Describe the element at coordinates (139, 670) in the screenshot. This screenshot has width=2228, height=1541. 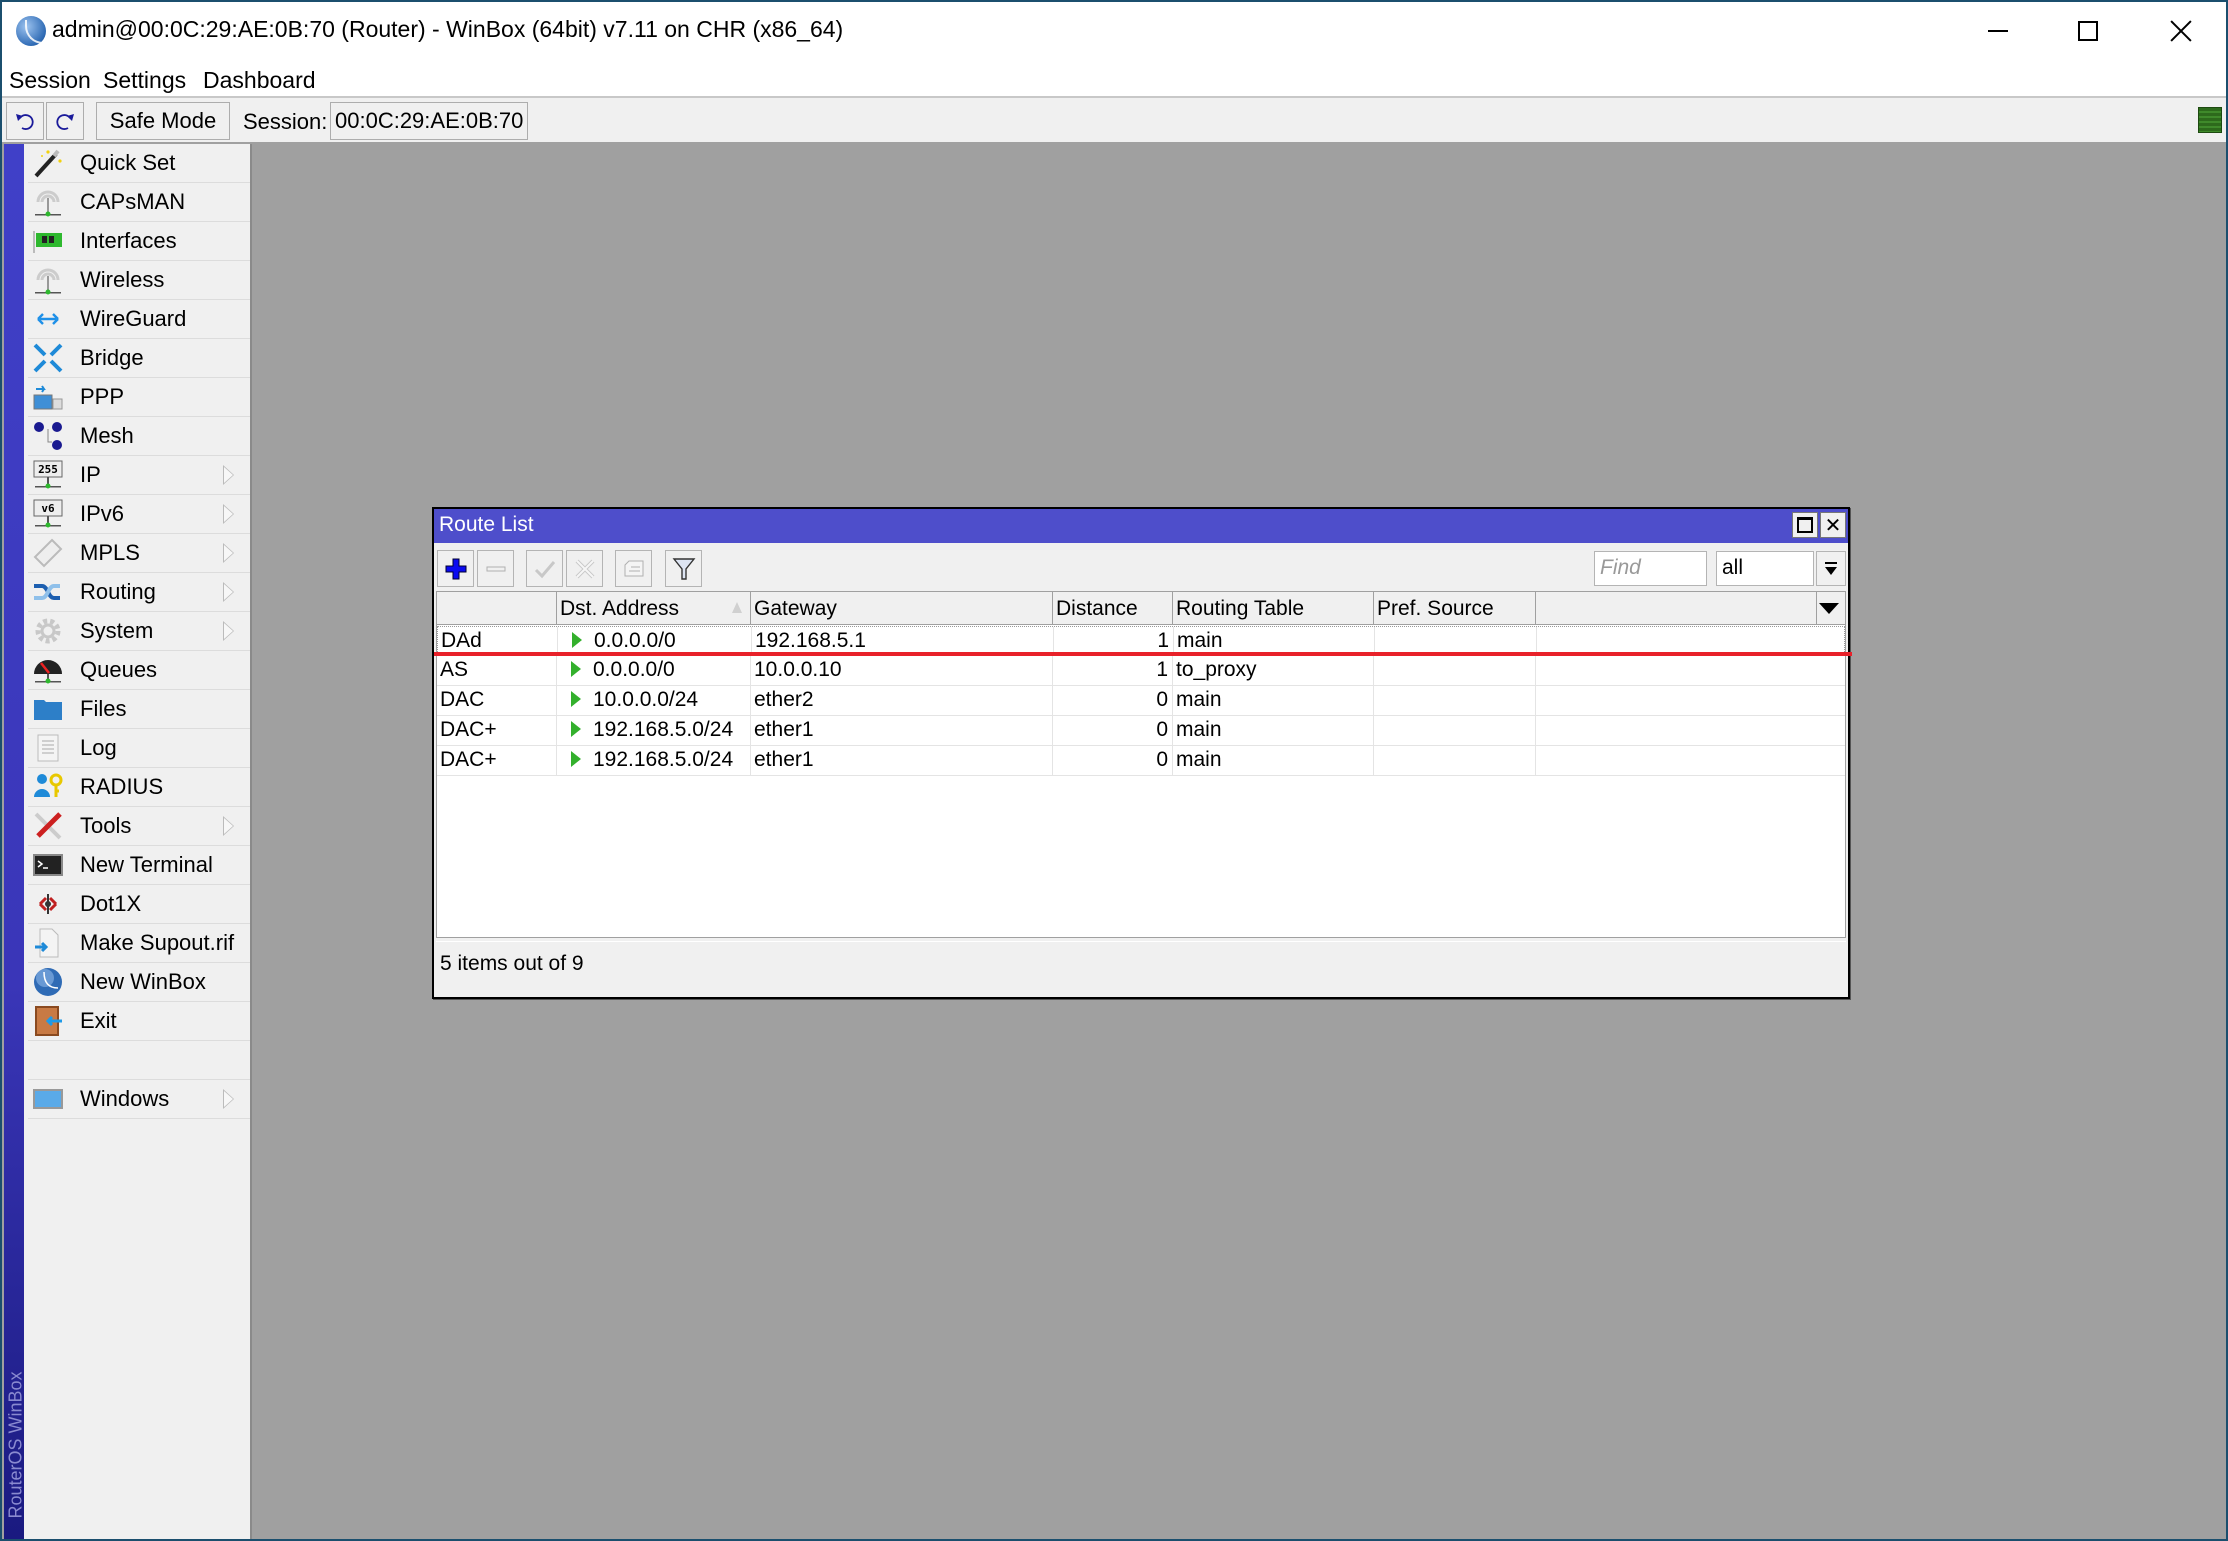
I see `sidebar-item-queues: Queues` at that location.